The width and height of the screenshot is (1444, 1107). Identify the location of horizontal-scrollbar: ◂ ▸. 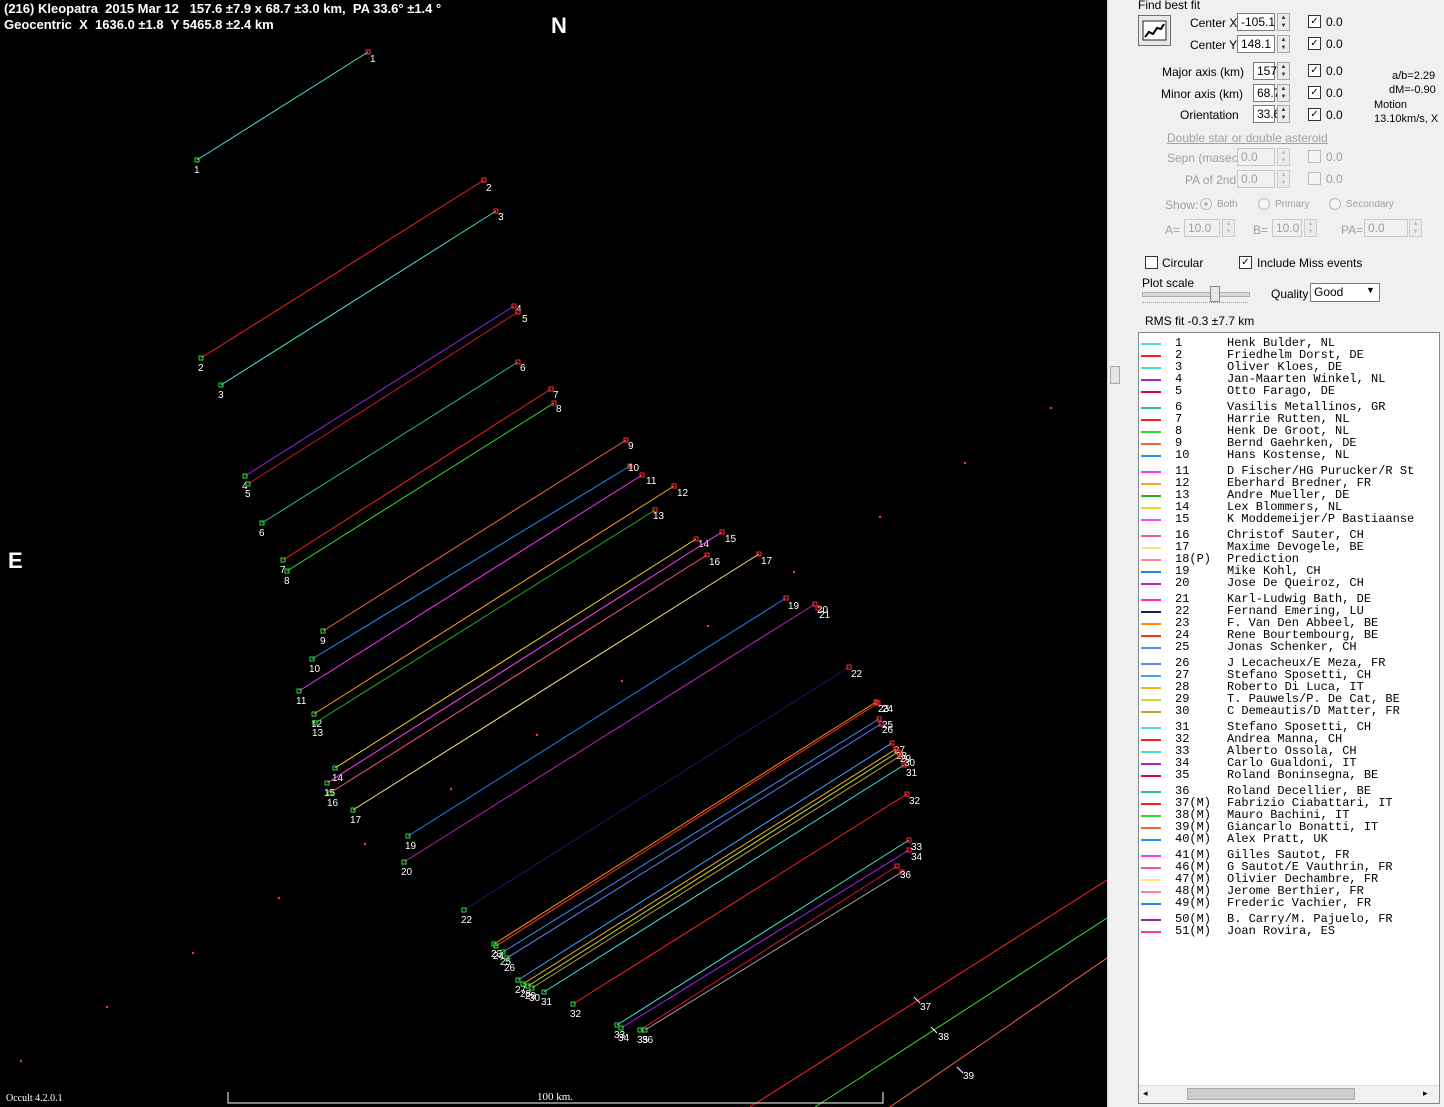
(1289, 1094).